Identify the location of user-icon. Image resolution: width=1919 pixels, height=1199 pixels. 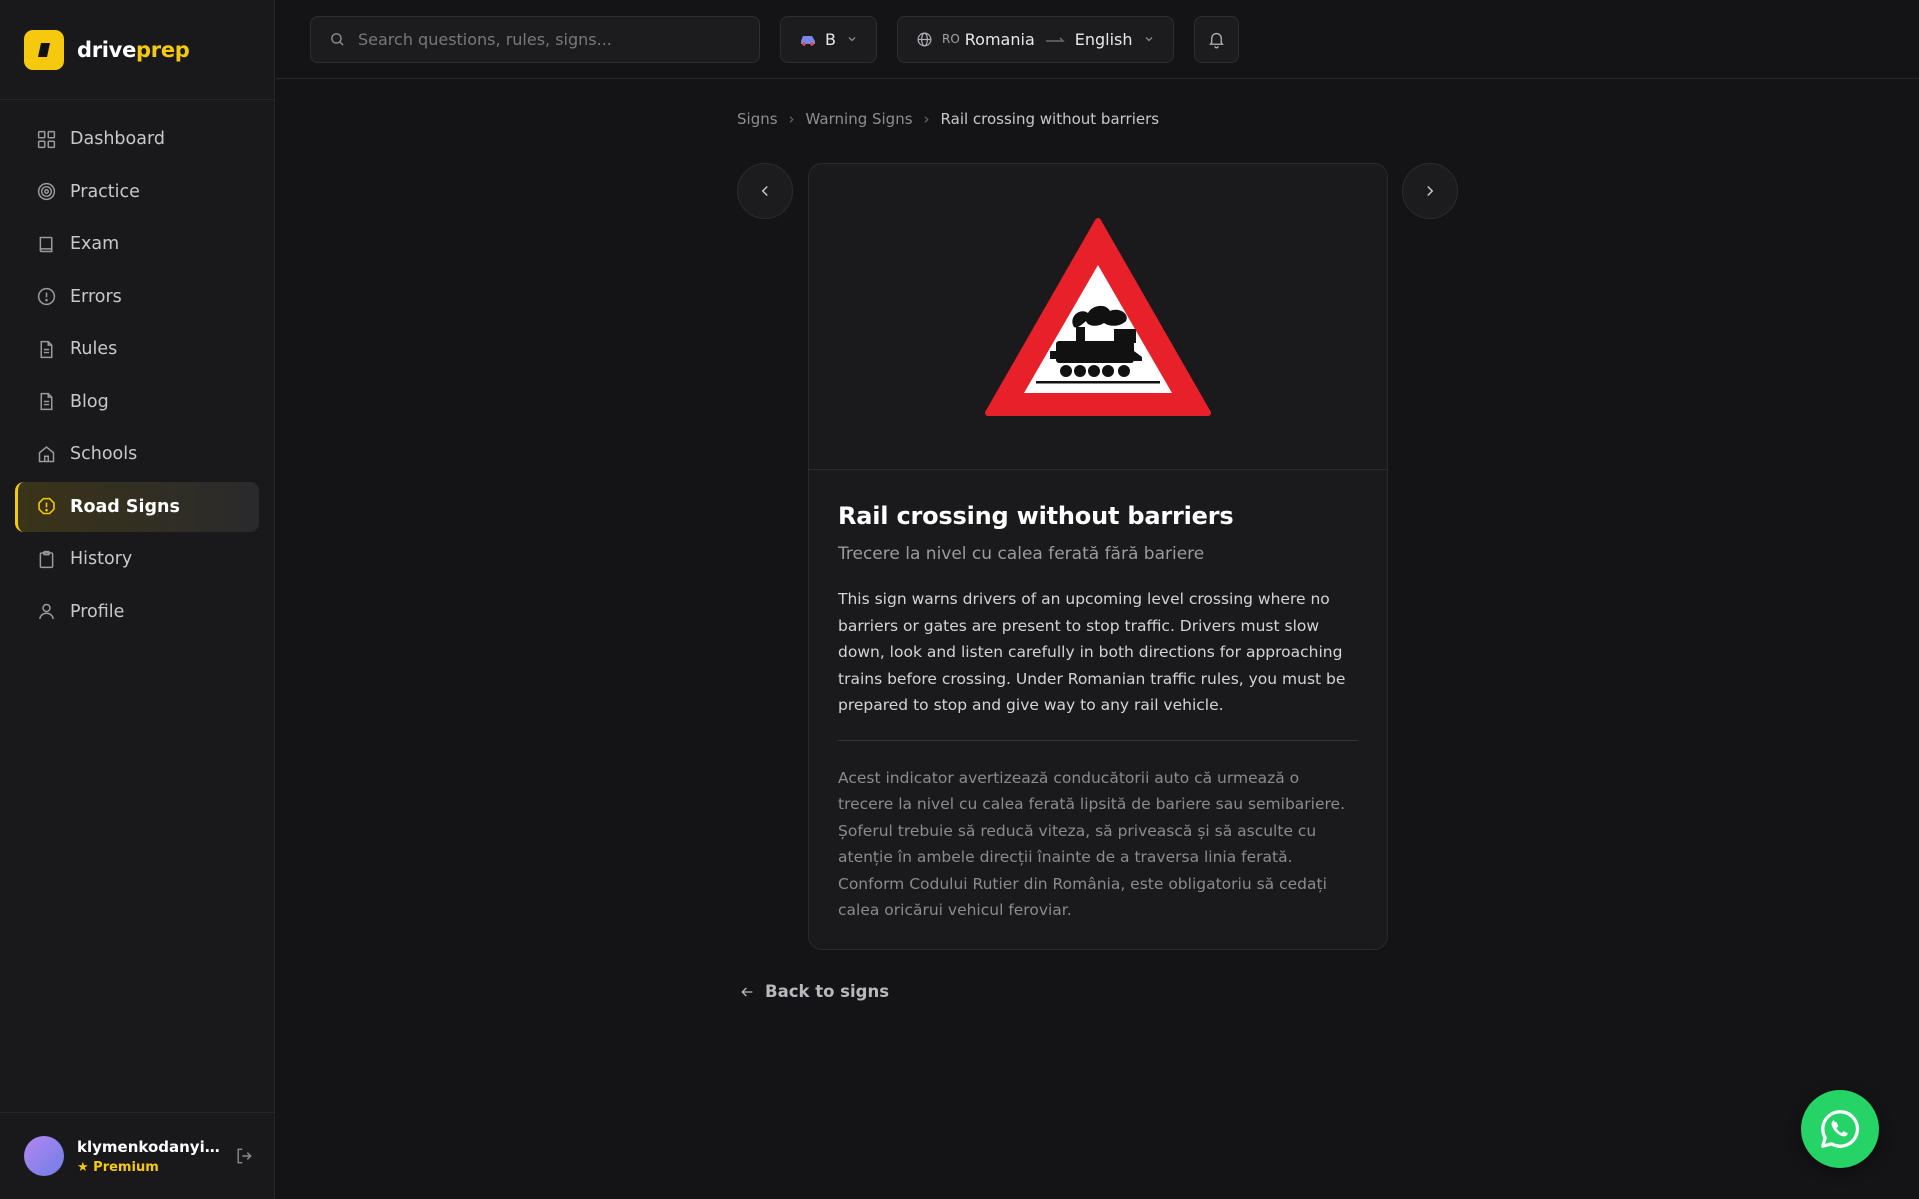
(46, 611).